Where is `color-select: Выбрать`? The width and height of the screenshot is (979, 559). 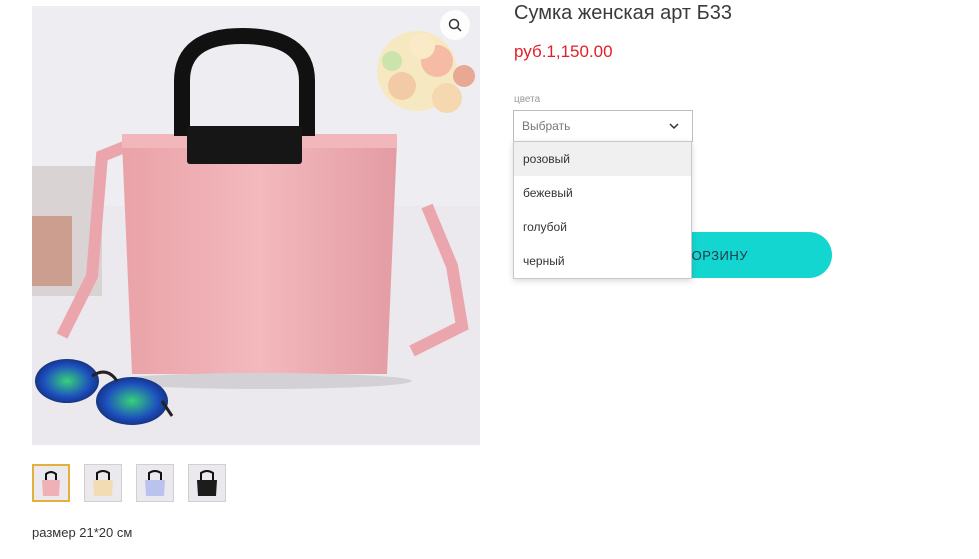
color-select: Выбрать is located at coordinates (603, 126).